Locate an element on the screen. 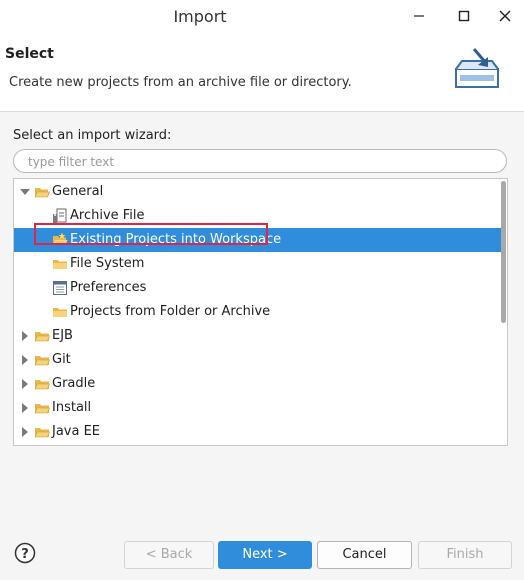  finish-button: Finish is located at coordinates (465, 555).